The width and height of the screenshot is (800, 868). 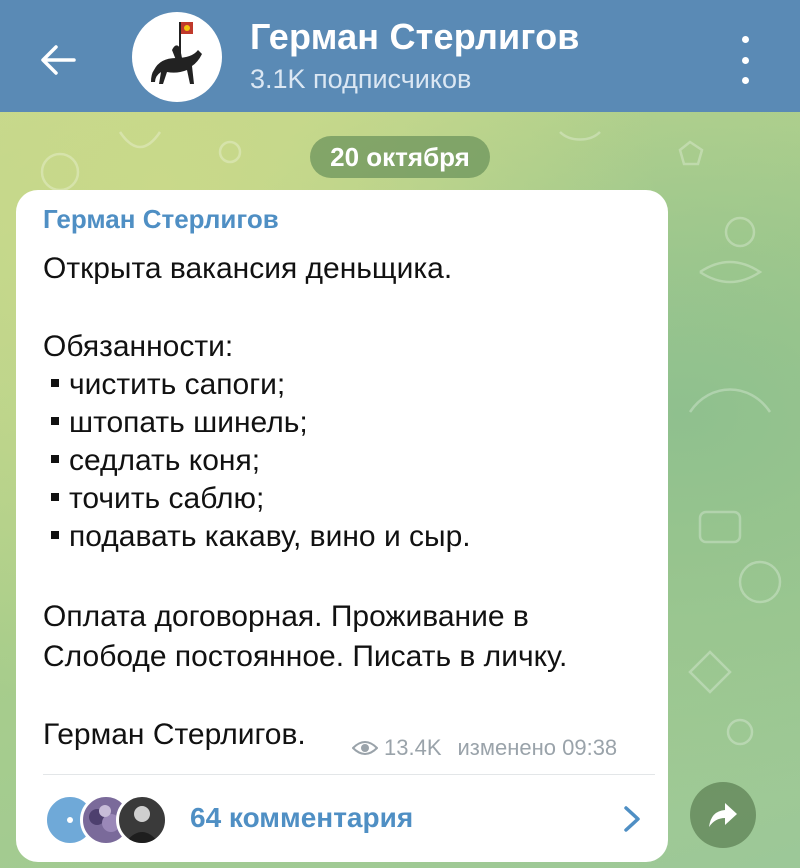 I want to click on share-icon, so click(x=723, y=815).